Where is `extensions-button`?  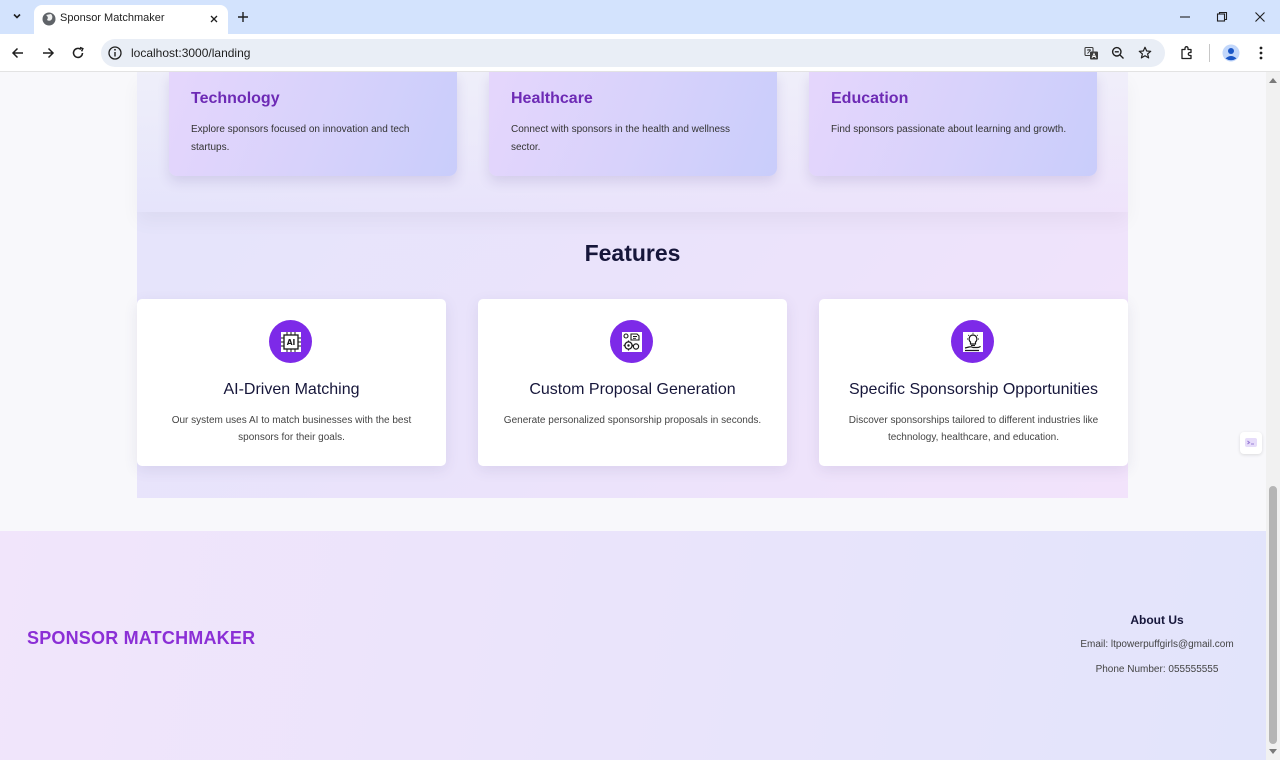 extensions-button is located at coordinates (1187, 53).